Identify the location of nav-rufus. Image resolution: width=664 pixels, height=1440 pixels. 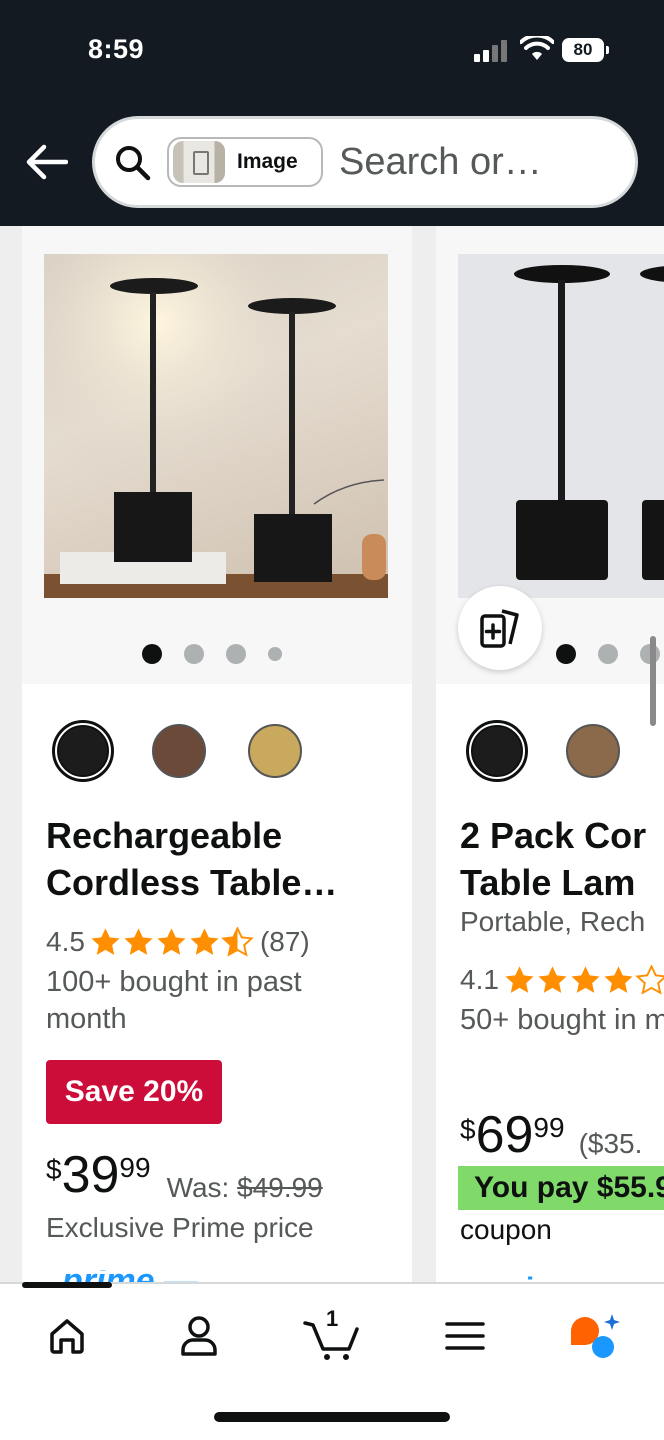
(595, 1336).